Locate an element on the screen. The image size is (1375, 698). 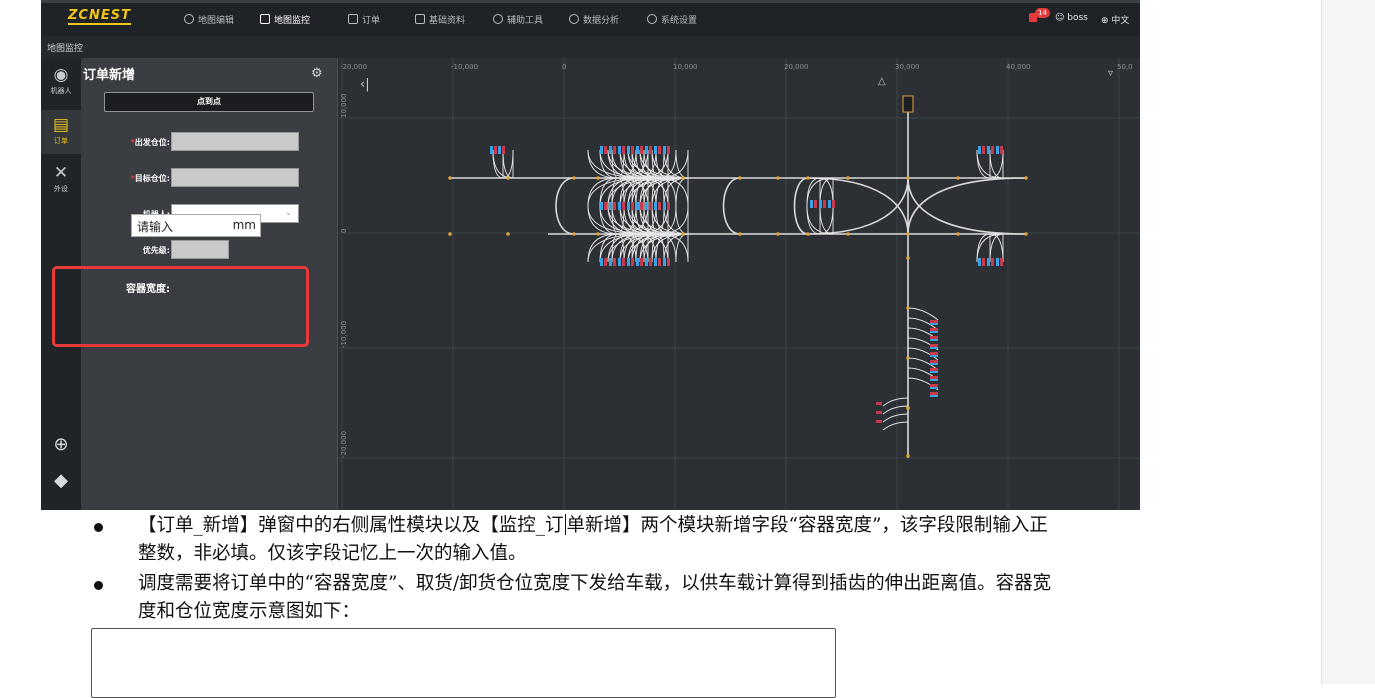
nav-map-monitor: 地图监控 is located at coordinates (285, 19).